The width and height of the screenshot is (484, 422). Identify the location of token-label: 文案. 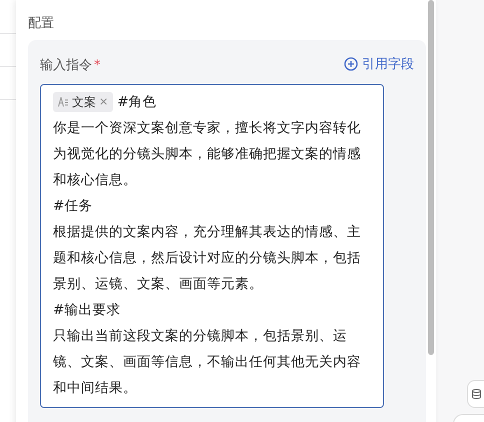
(84, 102).